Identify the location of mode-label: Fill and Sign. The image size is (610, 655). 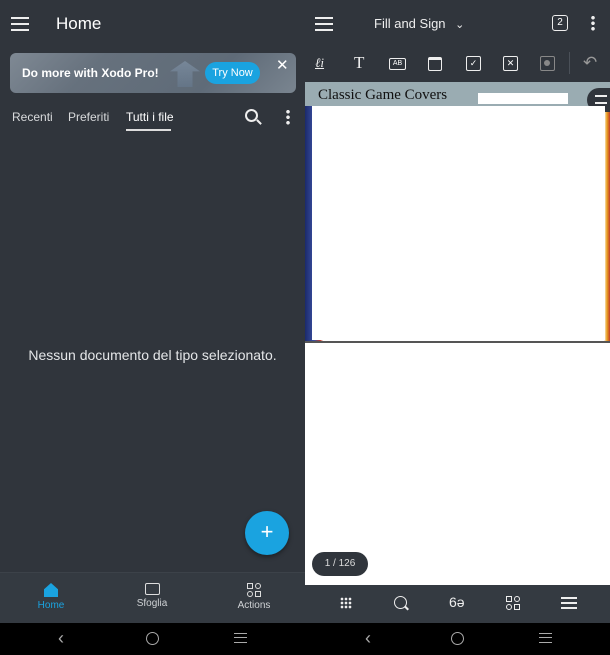
(410, 23).